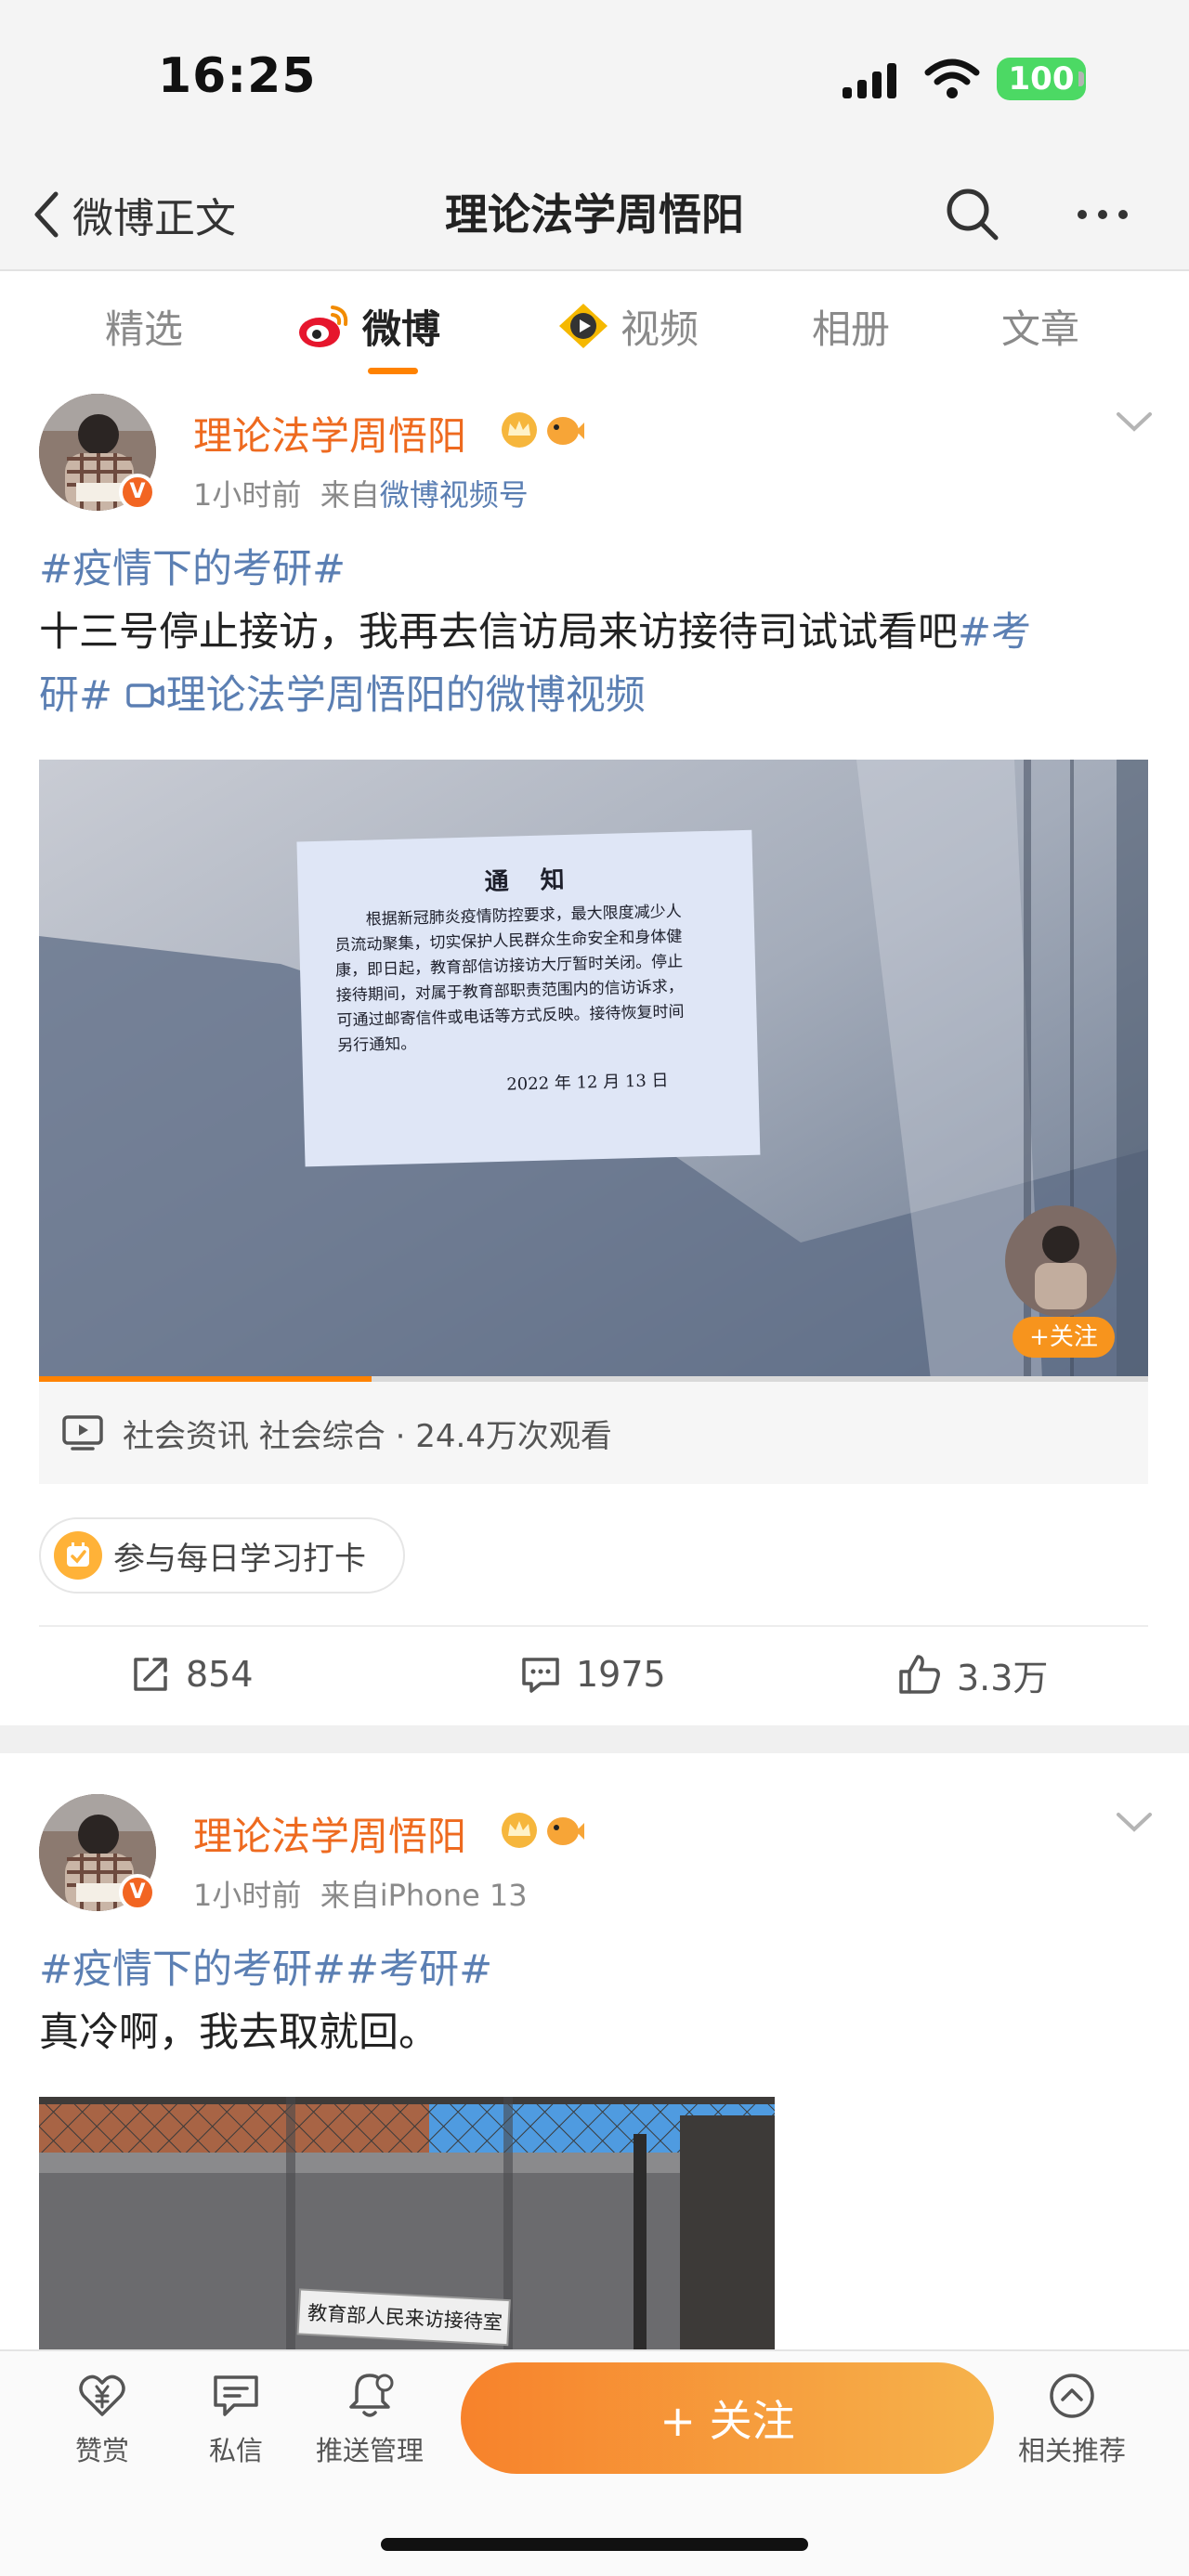  Describe the element at coordinates (1003, 1677) in the screenshot. I see `like-count: 3.3万` at that location.